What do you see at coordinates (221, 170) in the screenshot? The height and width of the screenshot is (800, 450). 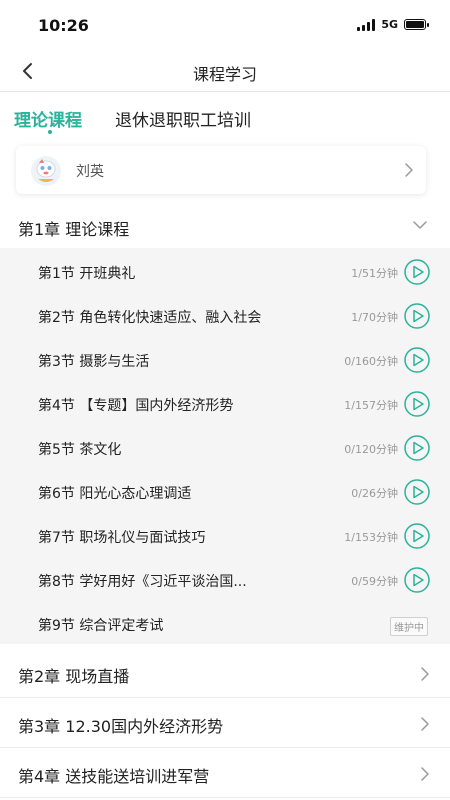 I see `user-card: 刘英` at bounding box center [221, 170].